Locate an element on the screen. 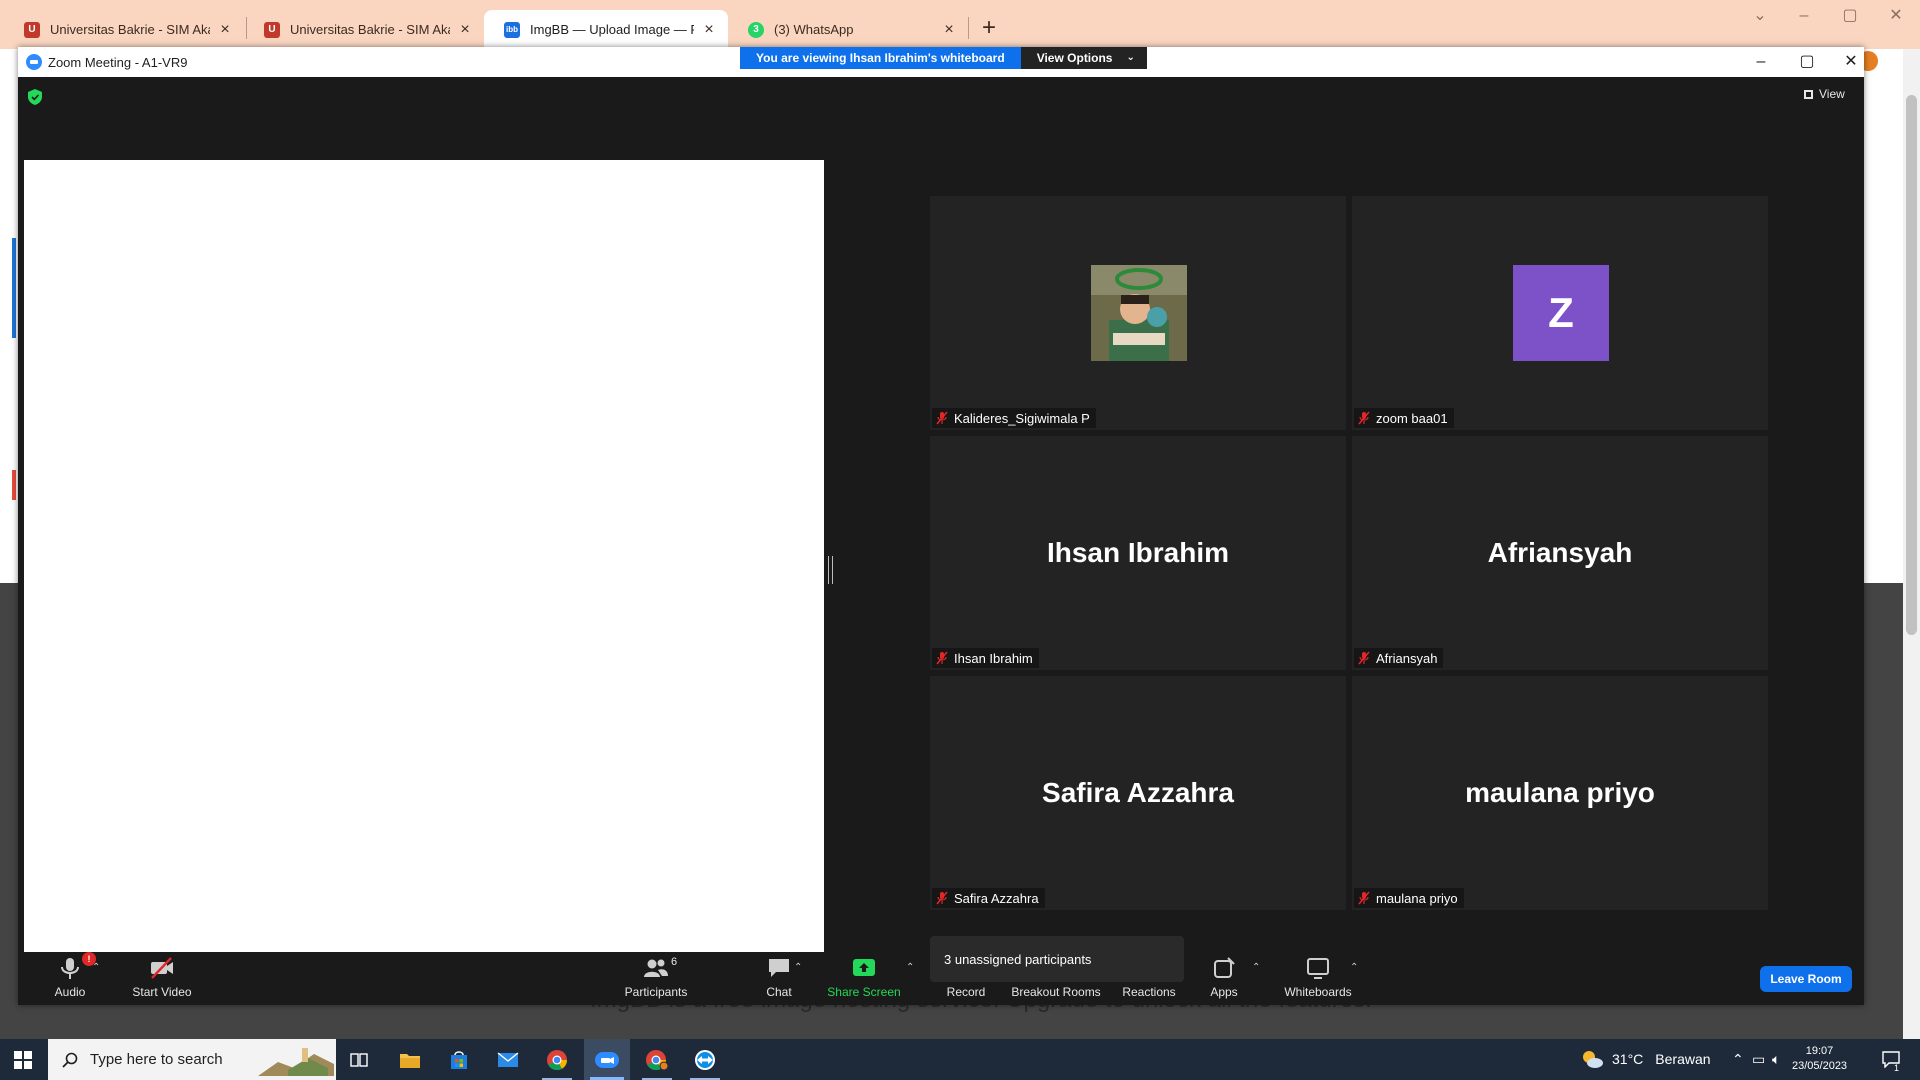 The height and width of the screenshot is (1080, 1920). chat-button: Chat is located at coordinates (779, 978).